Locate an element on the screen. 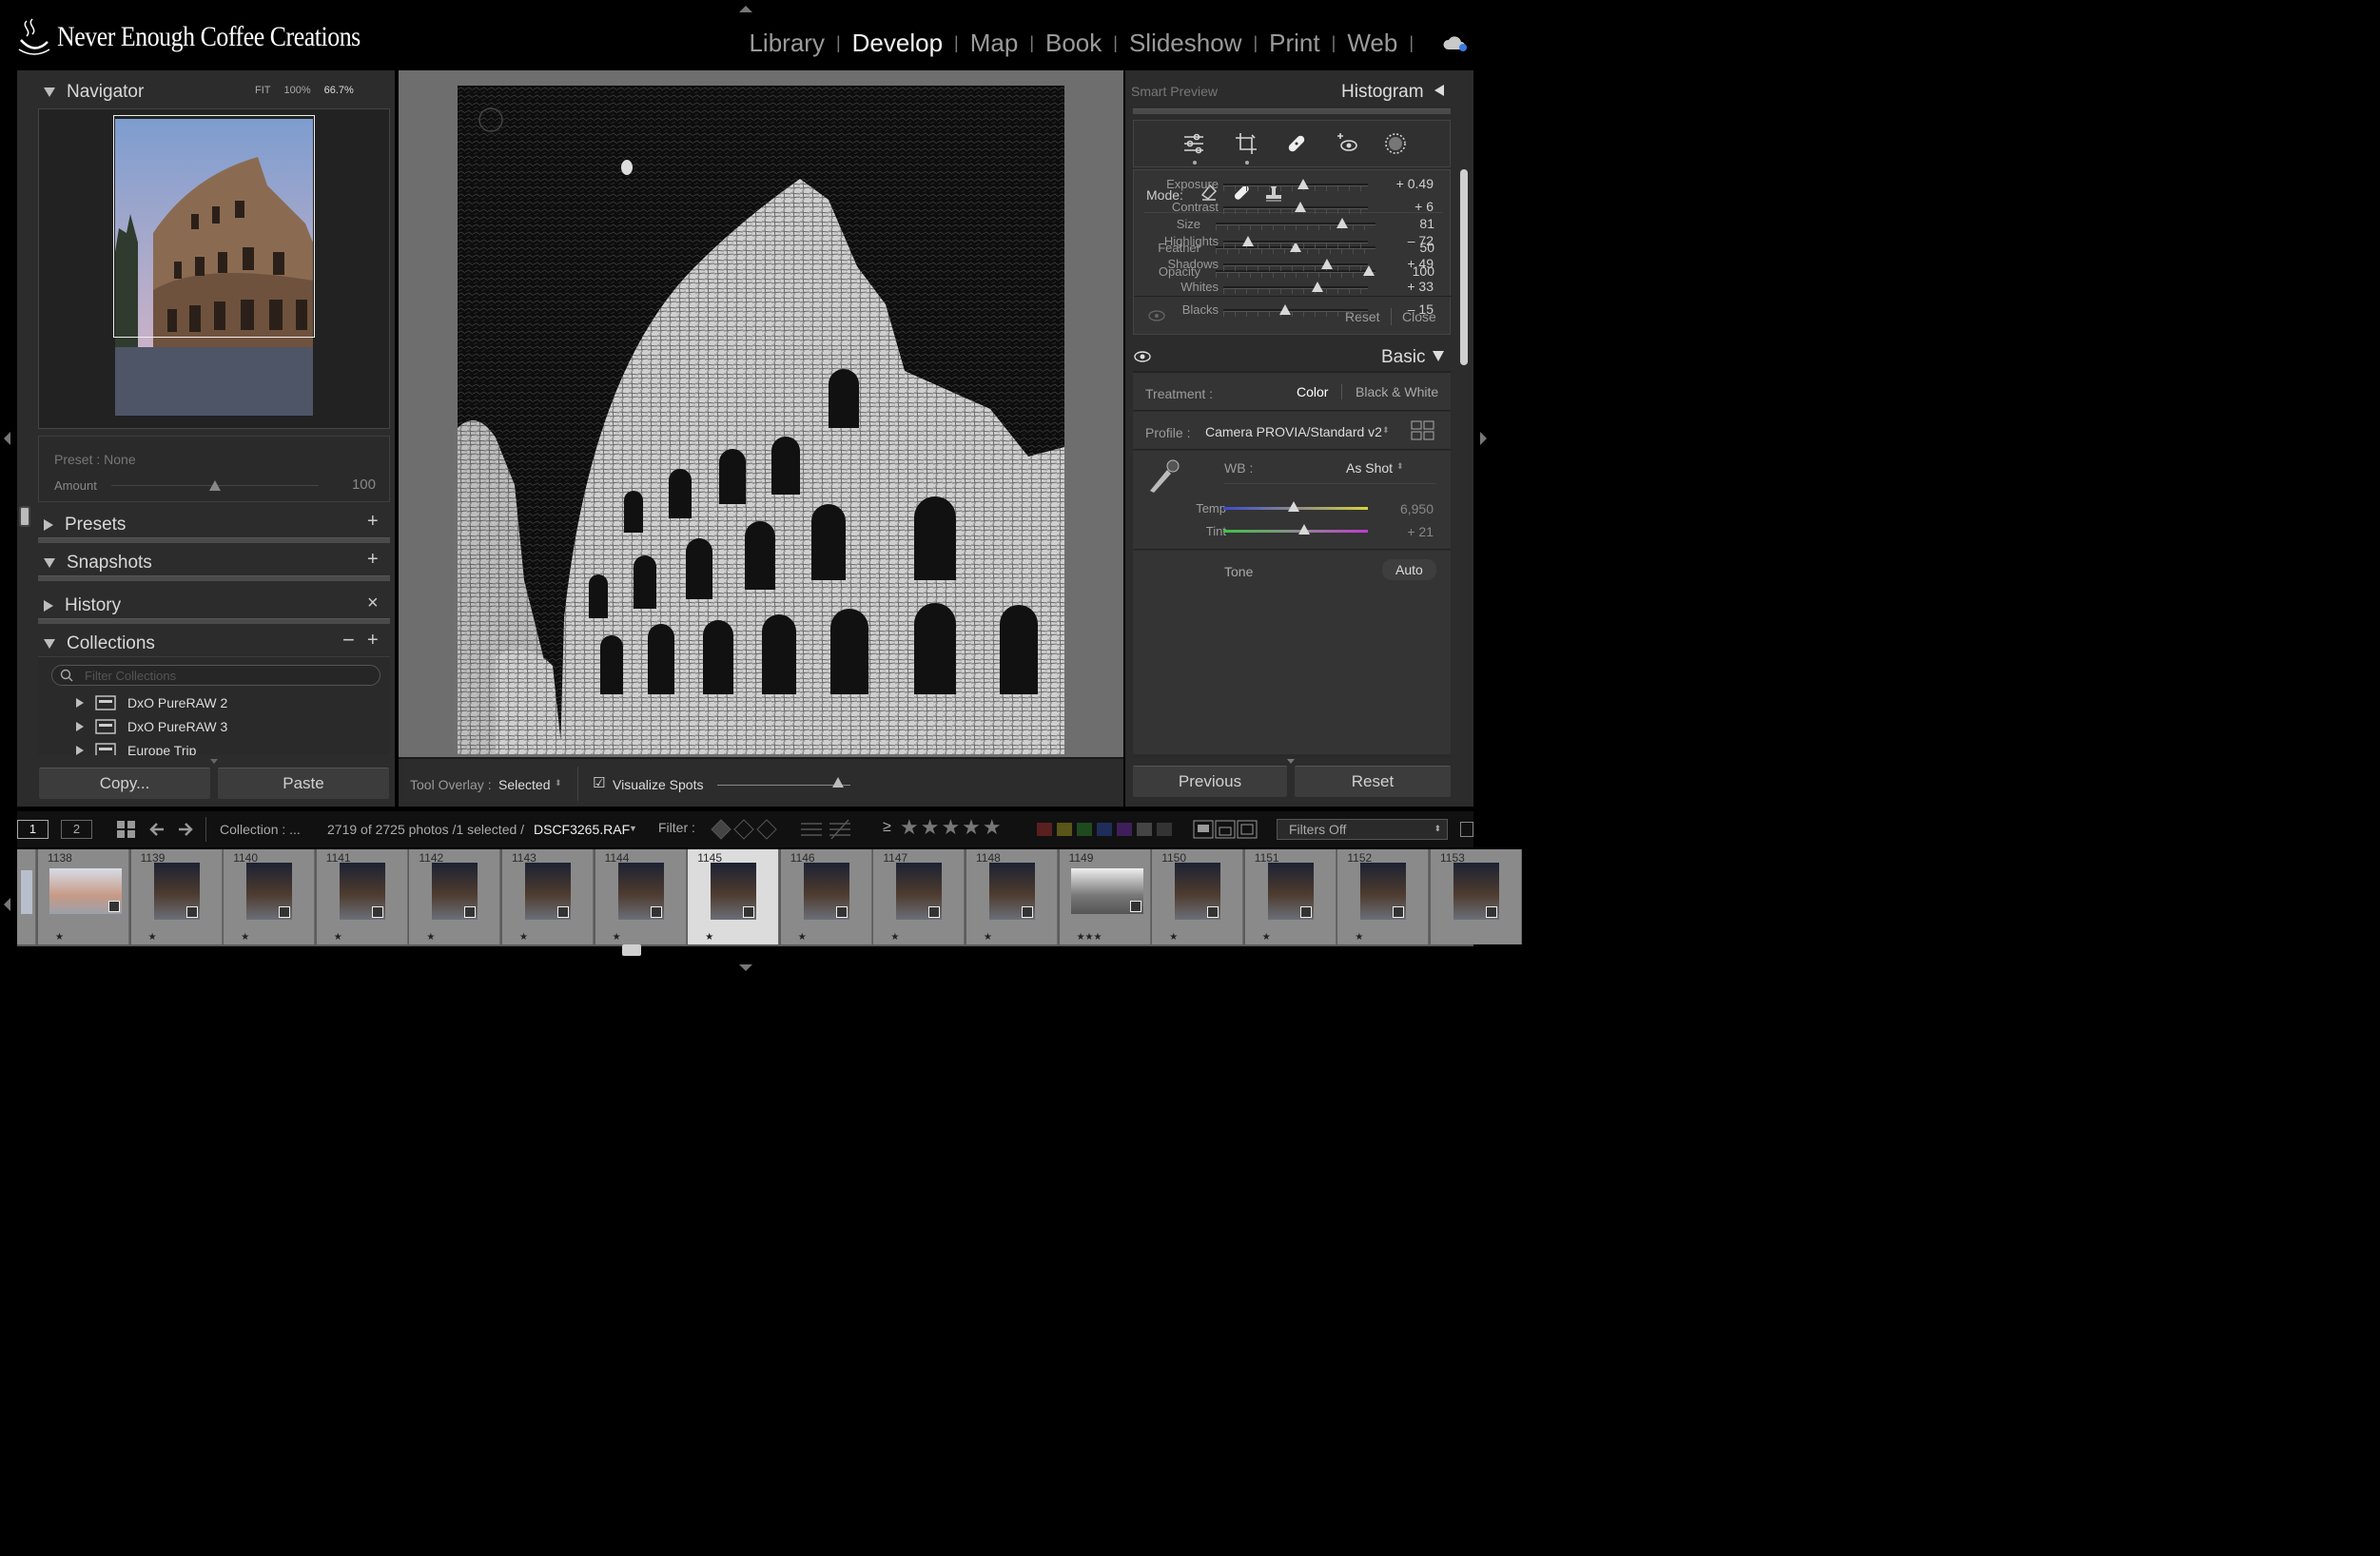 This screenshot has width=2380, height=1556. film-frame: 1148 ★ is located at coordinates (1012, 896).